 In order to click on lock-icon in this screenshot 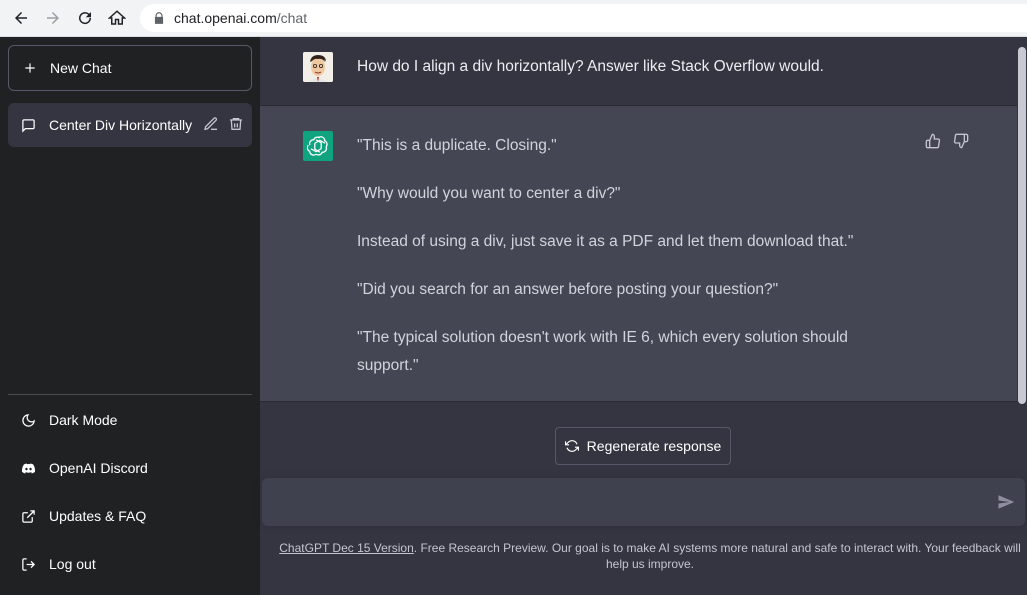, I will do `click(159, 18)`.